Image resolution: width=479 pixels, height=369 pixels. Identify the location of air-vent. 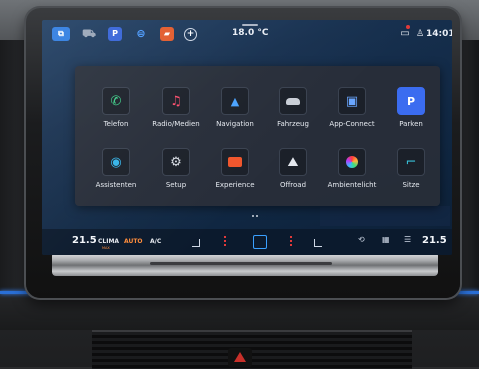
(252, 349).